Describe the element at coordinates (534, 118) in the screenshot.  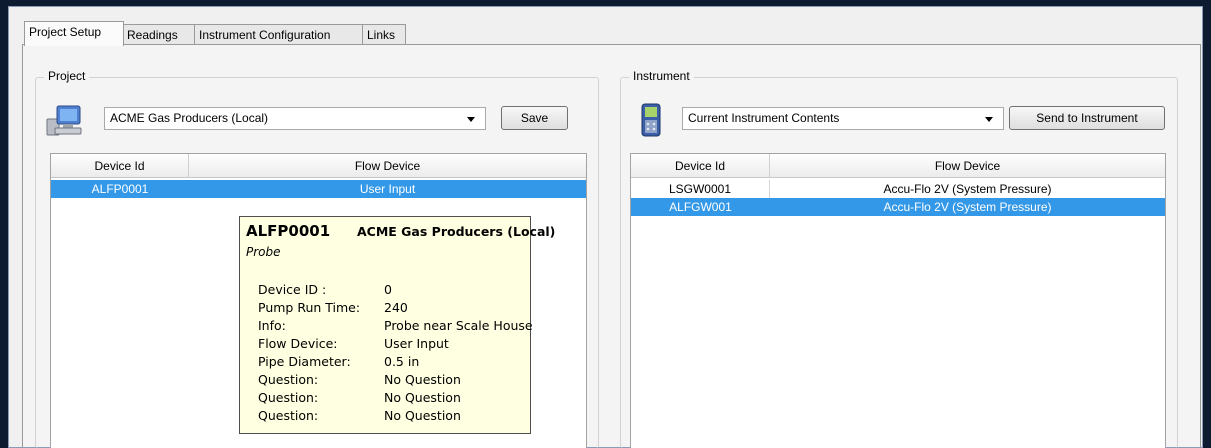
I see `save-button: Save` at that location.